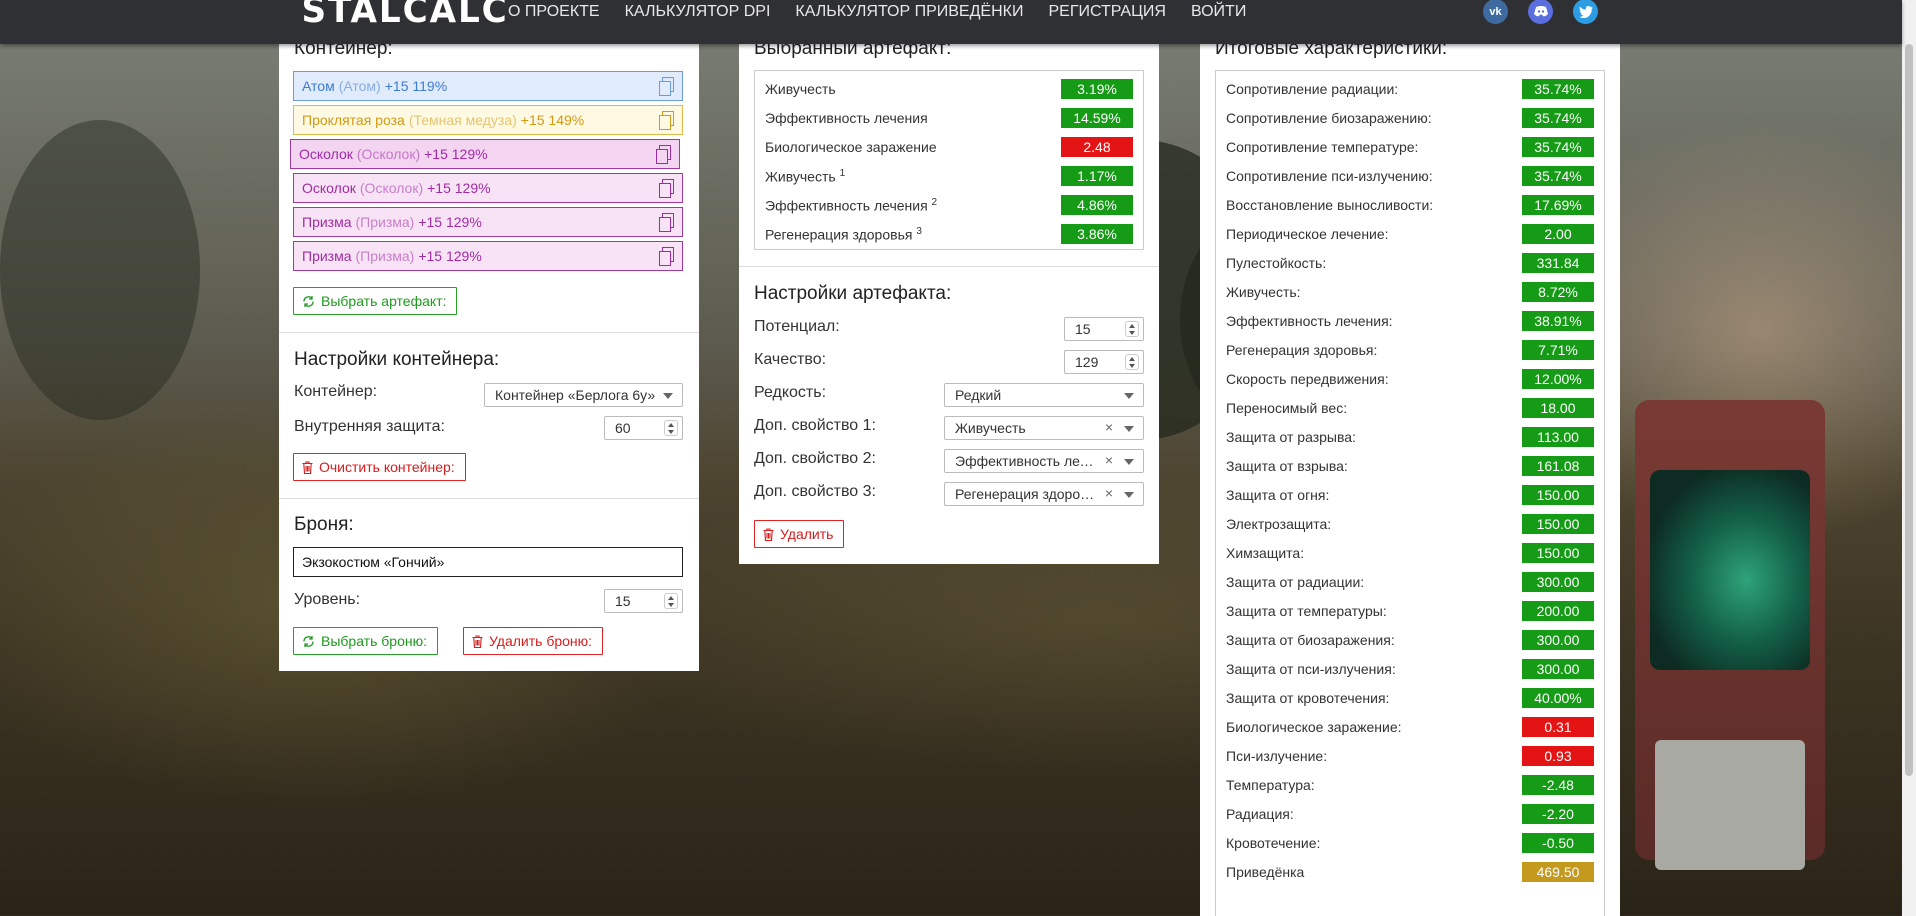 This screenshot has height=916, width=1916. I want to click on section-divider, so click(489, 332).